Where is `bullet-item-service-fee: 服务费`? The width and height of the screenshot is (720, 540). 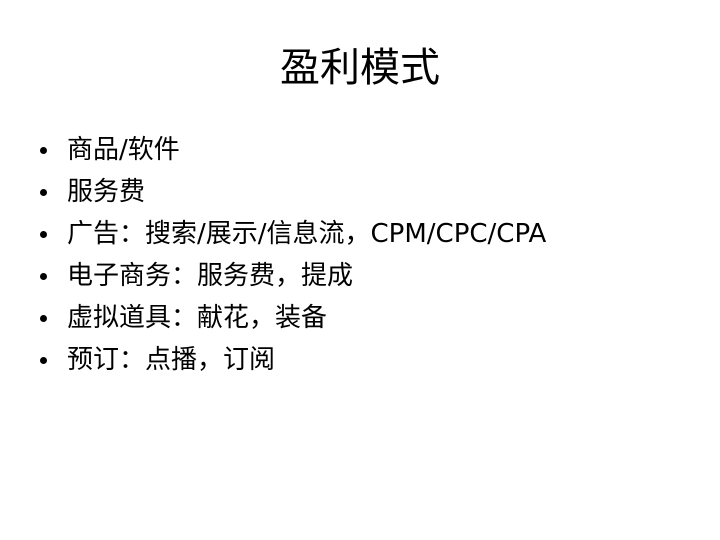
bullet-item-service-fee: 服务费 is located at coordinates (370, 192).